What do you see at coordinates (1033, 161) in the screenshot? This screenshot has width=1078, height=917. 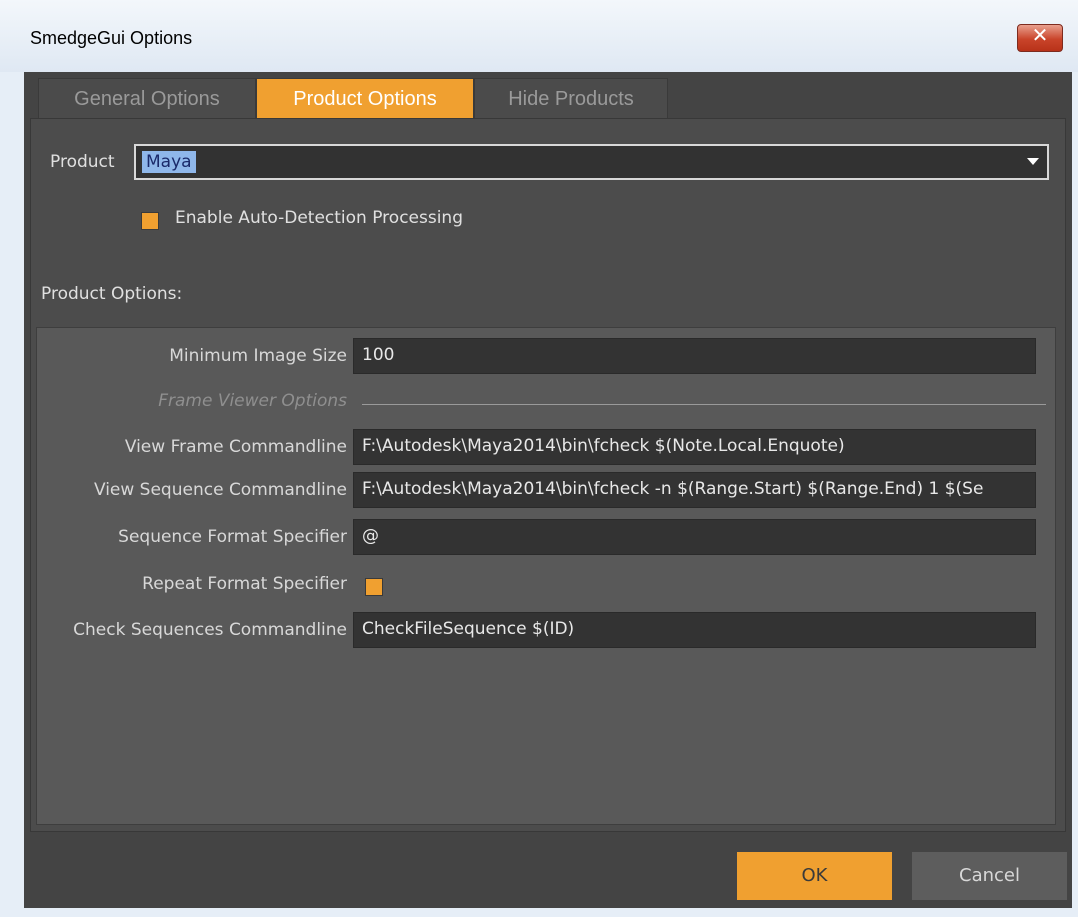 I see `dropdown-arrow-icon` at bounding box center [1033, 161].